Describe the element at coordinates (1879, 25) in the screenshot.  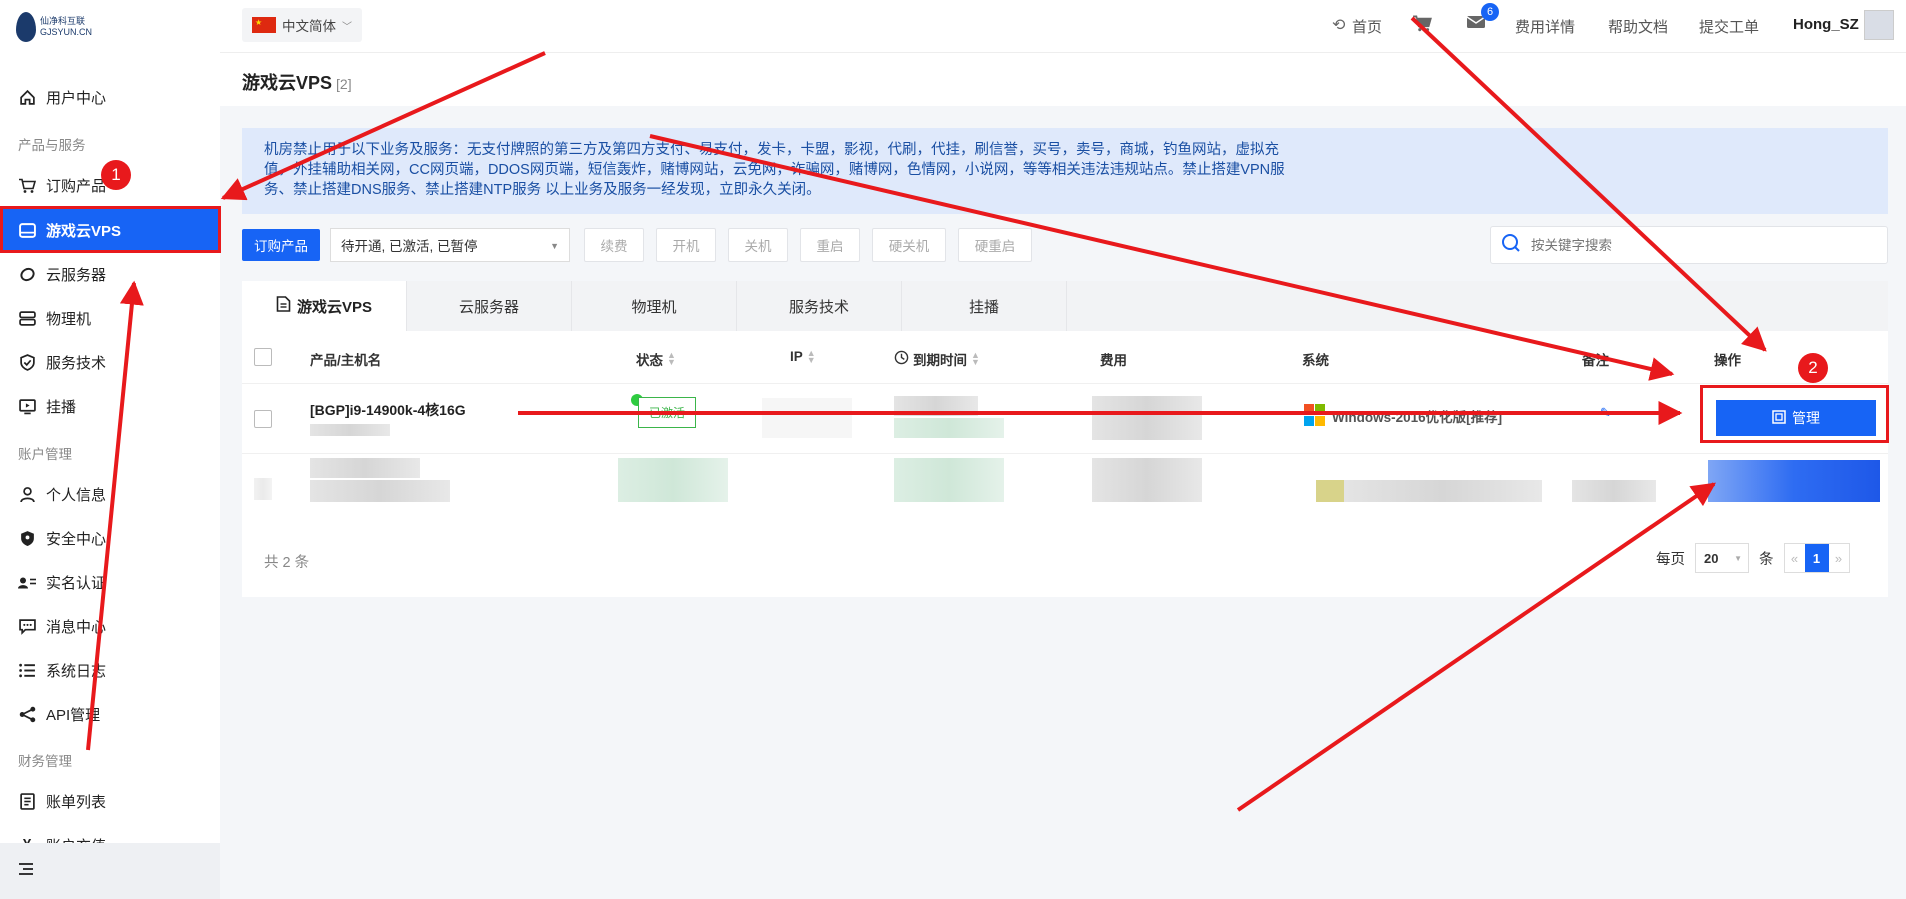
I see `avatar` at that location.